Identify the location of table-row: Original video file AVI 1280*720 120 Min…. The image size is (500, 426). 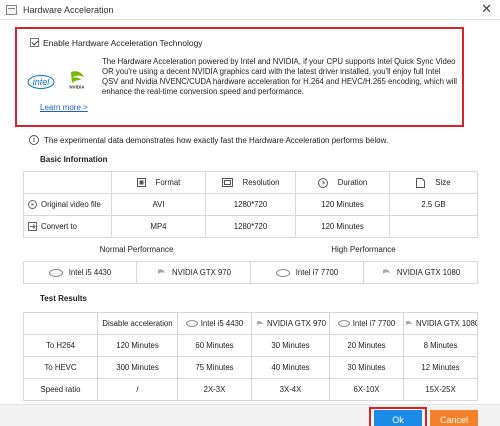
(250, 204).